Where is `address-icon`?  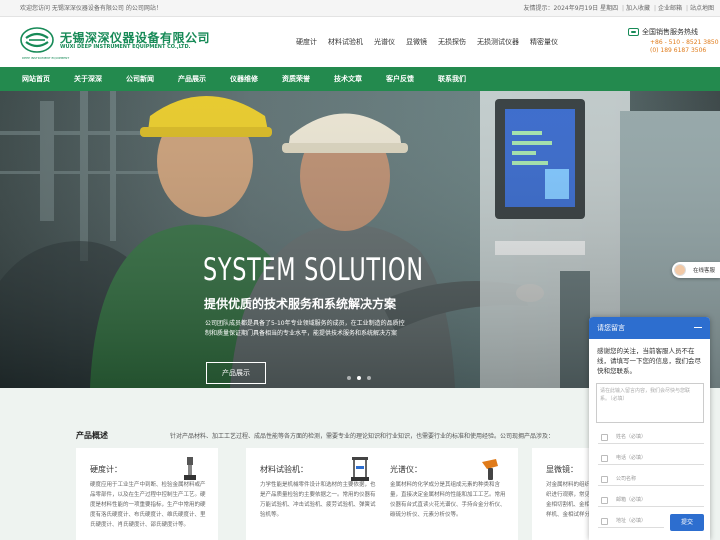 address-icon is located at coordinates (604, 521).